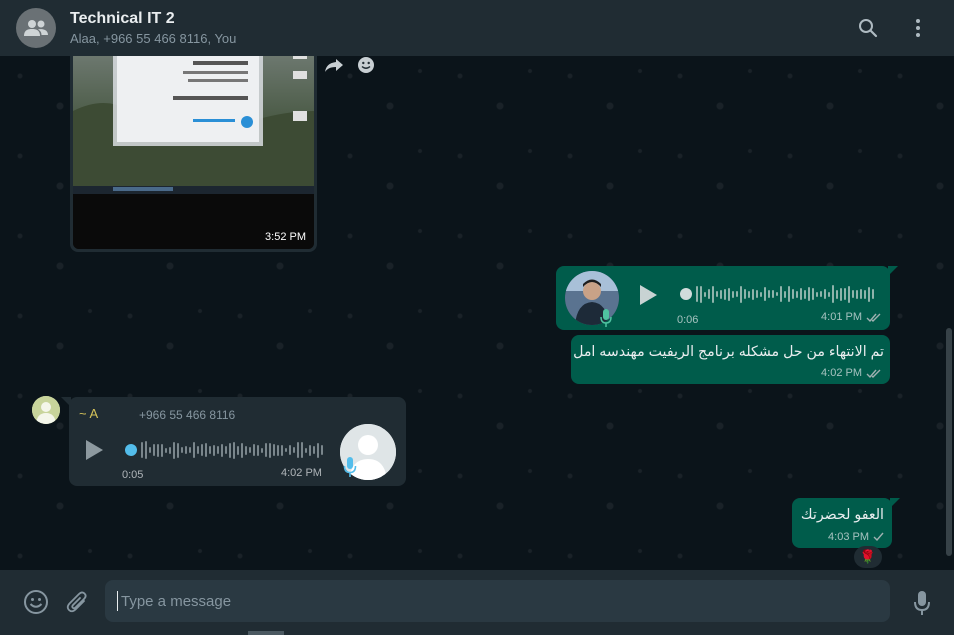 The height and width of the screenshot is (635, 954). I want to click on single-check-icon, so click(878, 537).